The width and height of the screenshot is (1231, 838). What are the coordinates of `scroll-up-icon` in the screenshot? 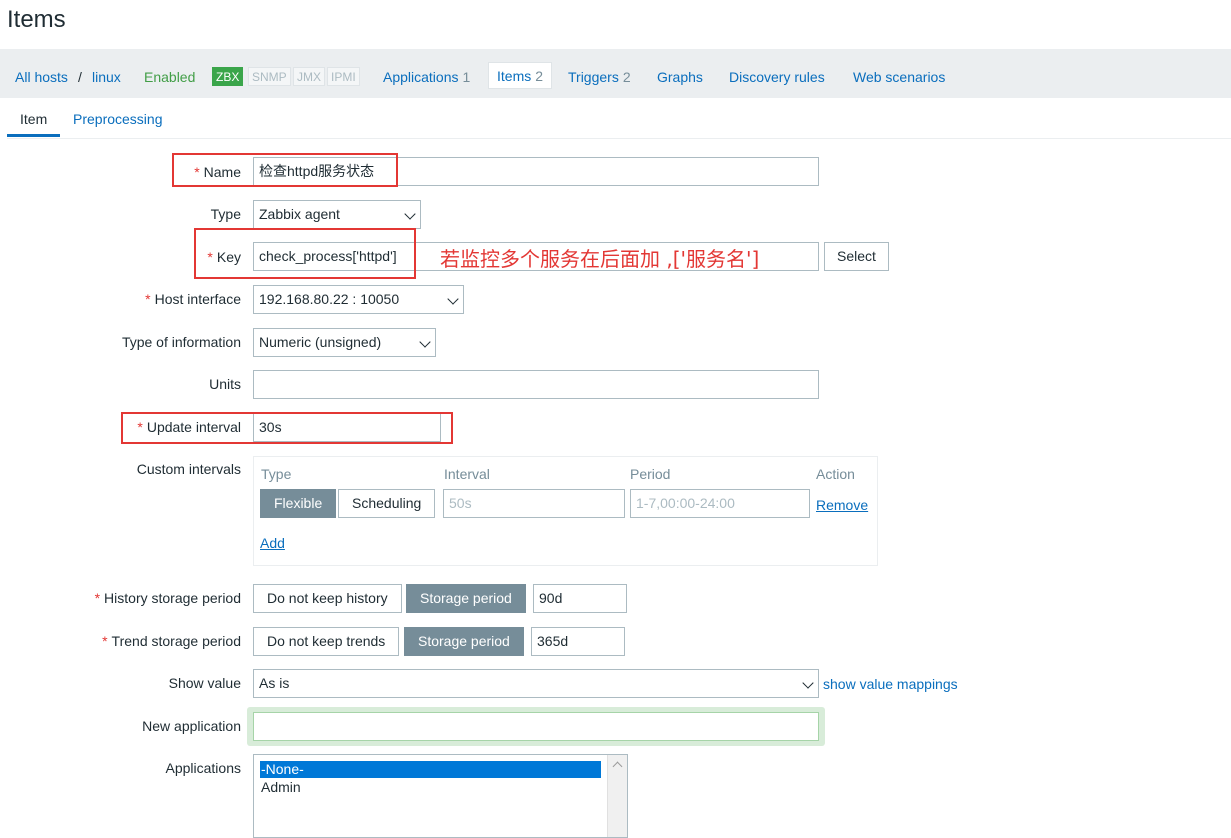 It's located at (617, 766).